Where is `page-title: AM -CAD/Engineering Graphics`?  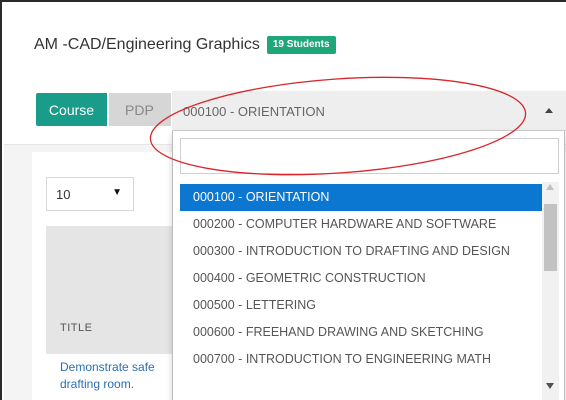
page-title: AM -CAD/Engineering Graphics is located at coordinates (147, 44).